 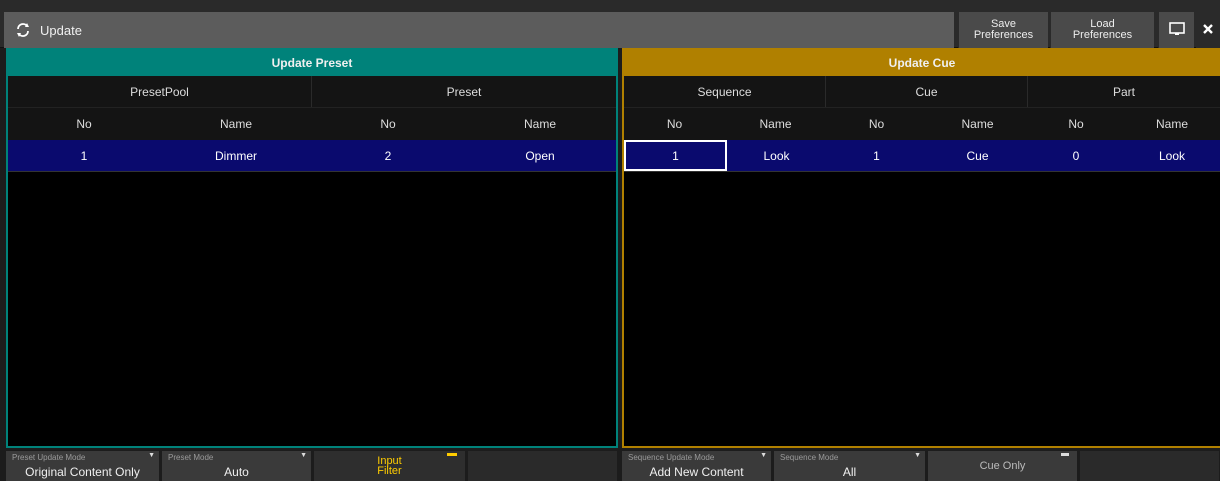 I want to click on preset-column-header-row: No Name No Name, so click(x=312, y=124).